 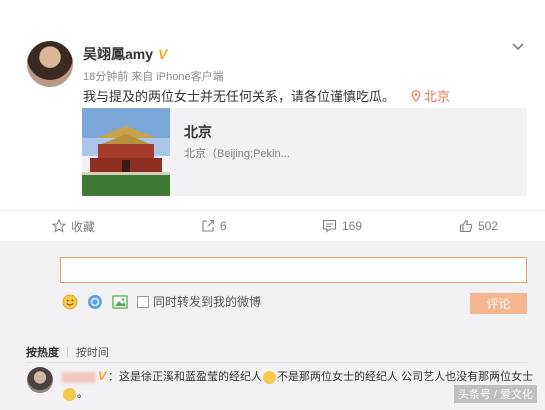 I want to click on chevron-down-icon, so click(x=518, y=47).